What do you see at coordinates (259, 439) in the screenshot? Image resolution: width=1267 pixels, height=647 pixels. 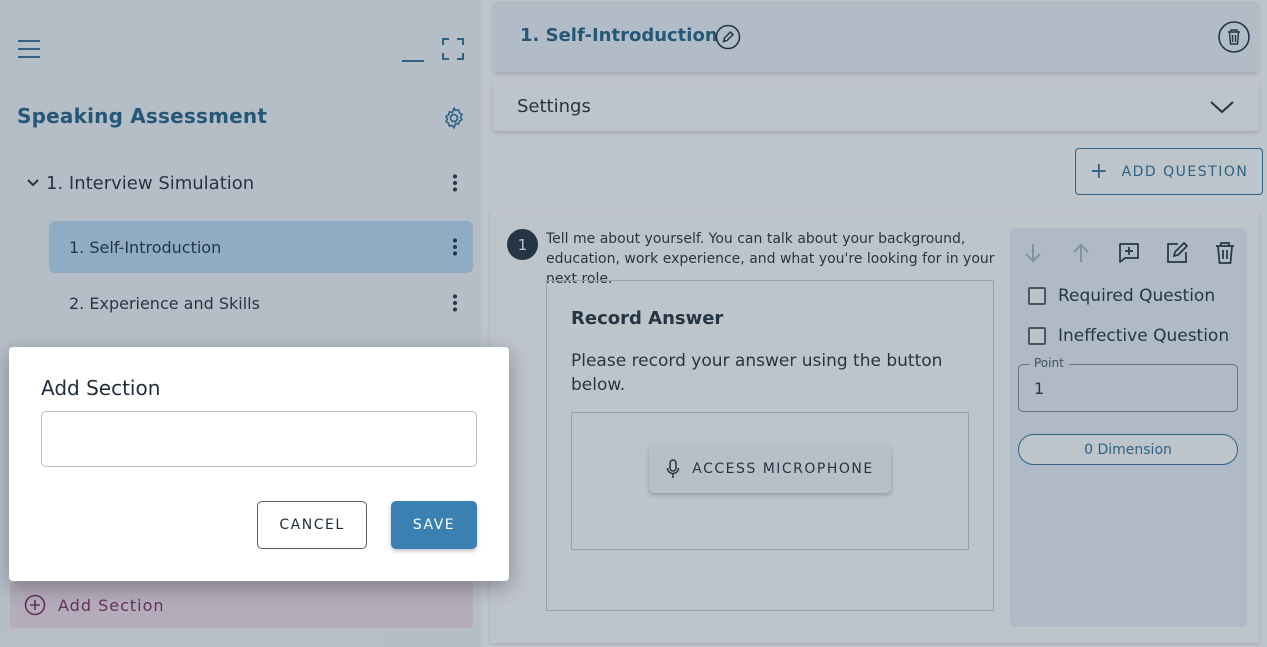 I see `section-name-input` at bounding box center [259, 439].